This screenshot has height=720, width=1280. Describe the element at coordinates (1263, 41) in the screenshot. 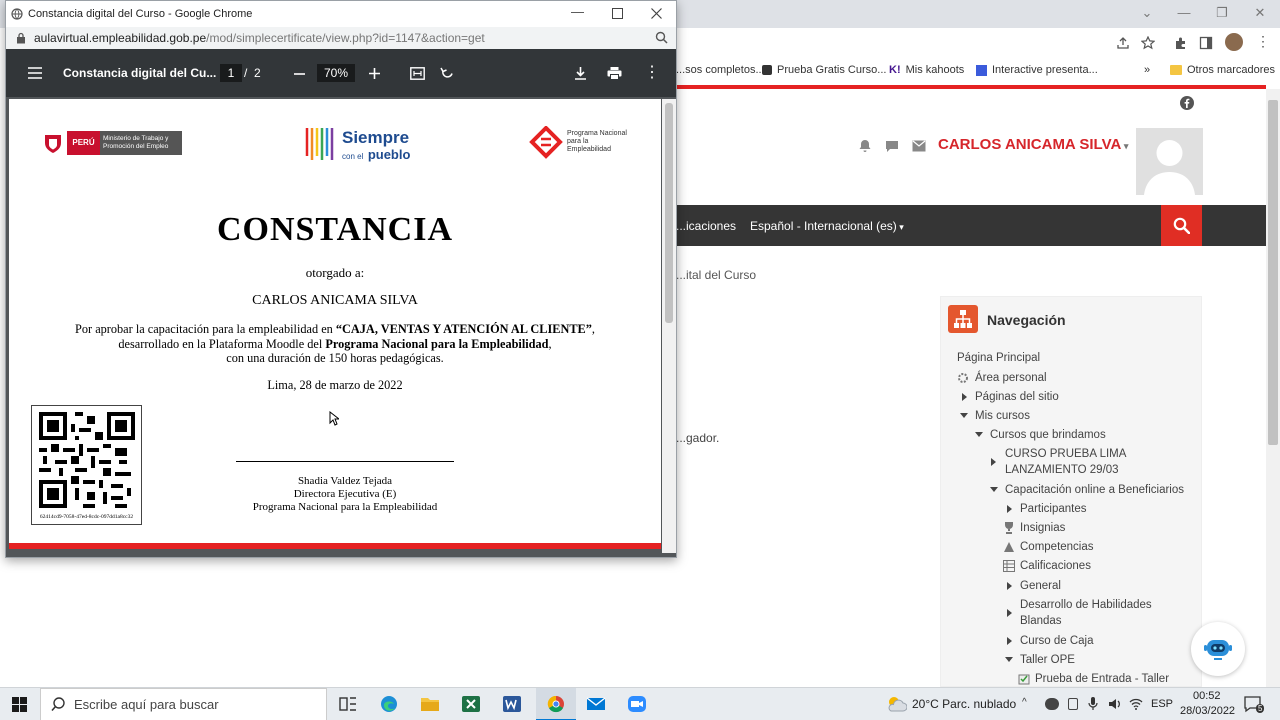

I see `menu-dots-icon: ⋮` at that location.